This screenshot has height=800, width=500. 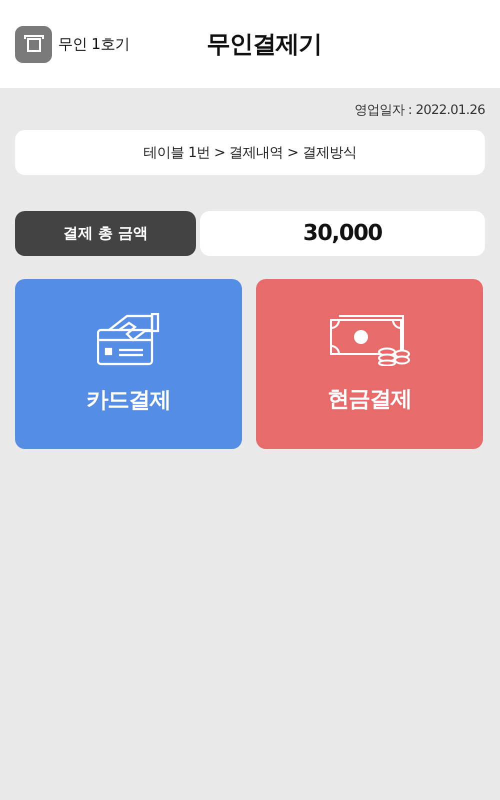 I want to click on breadcrumb: 테이블 1번 > 결제내역 > 결제방식, so click(x=250, y=152).